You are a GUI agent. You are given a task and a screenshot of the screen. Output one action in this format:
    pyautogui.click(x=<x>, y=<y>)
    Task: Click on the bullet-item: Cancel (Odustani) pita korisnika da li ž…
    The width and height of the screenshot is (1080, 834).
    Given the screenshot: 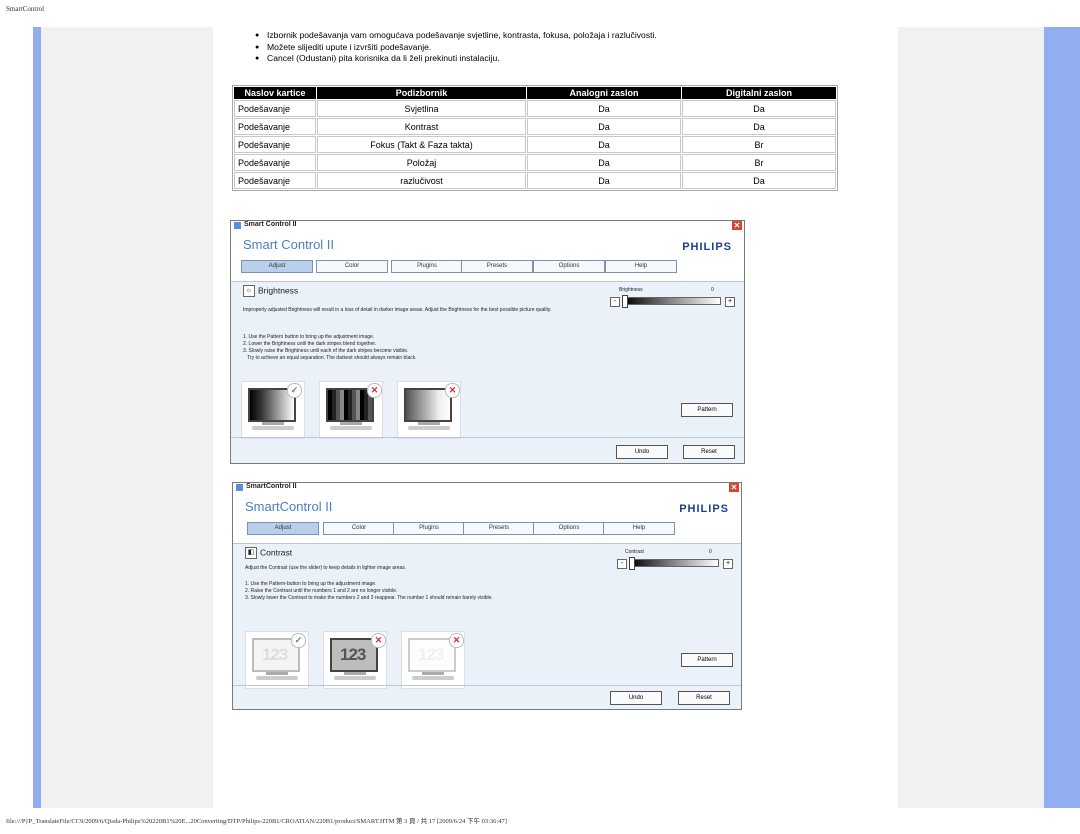 What is the action you would take?
    pyautogui.click(x=456, y=59)
    